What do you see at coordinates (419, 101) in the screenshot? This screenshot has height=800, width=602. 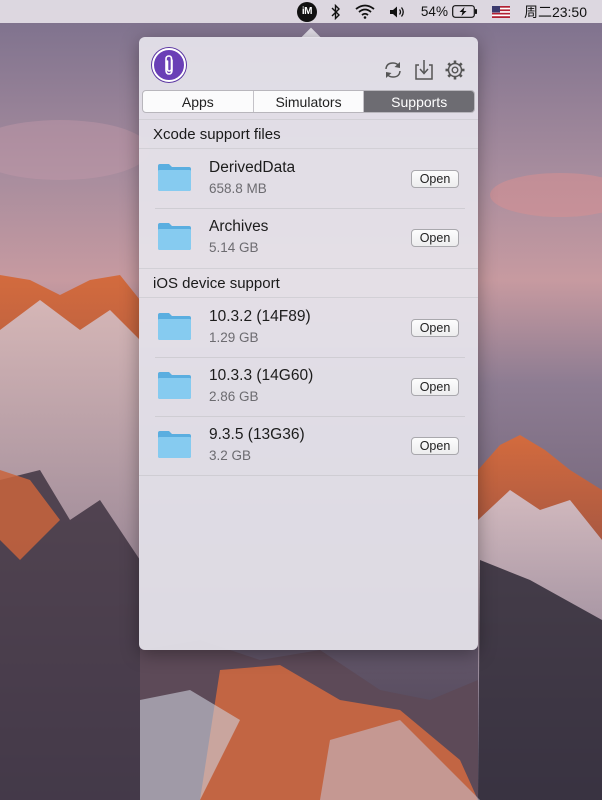 I see `tab-supports: Supports` at bounding box center [419, 101].